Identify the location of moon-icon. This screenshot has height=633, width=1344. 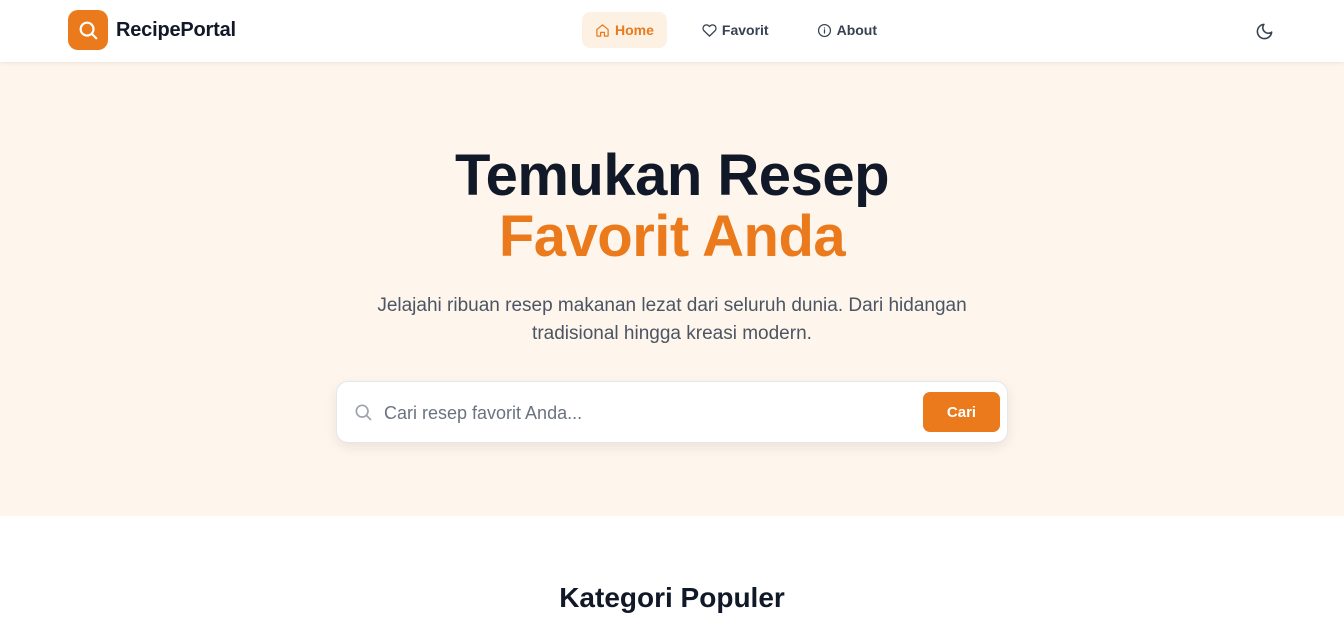
(1264, 31).